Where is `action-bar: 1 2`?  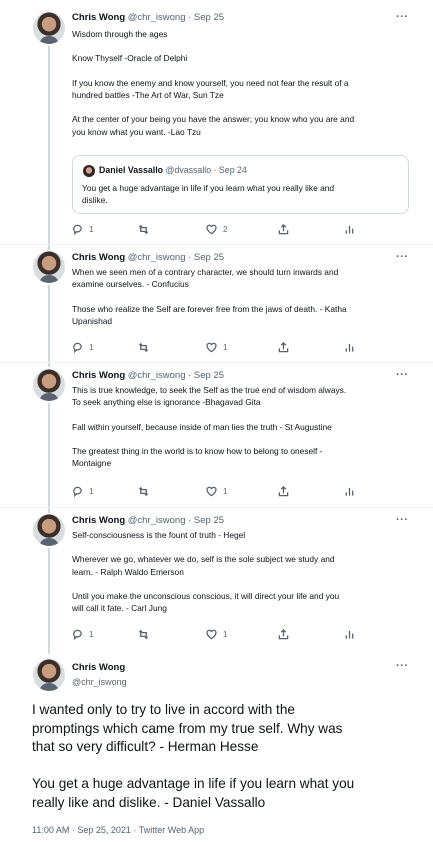
action-bar: 1 2 is located at coordinates (222, 231).